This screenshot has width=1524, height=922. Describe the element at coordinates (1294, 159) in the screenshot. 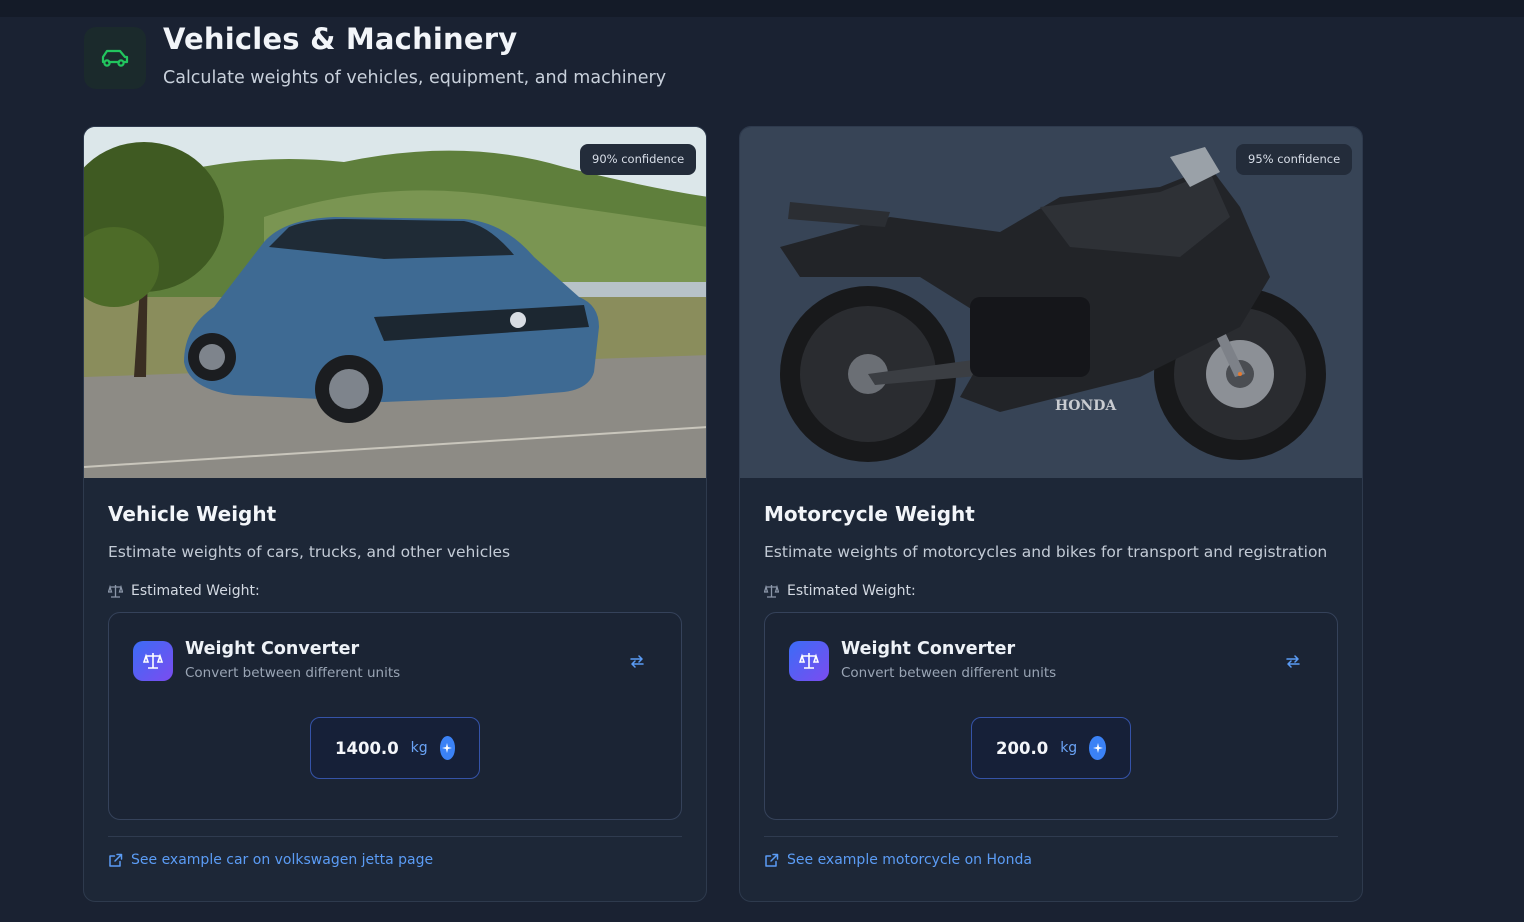

I see `confidence-badge: 95% confidence` at that location.